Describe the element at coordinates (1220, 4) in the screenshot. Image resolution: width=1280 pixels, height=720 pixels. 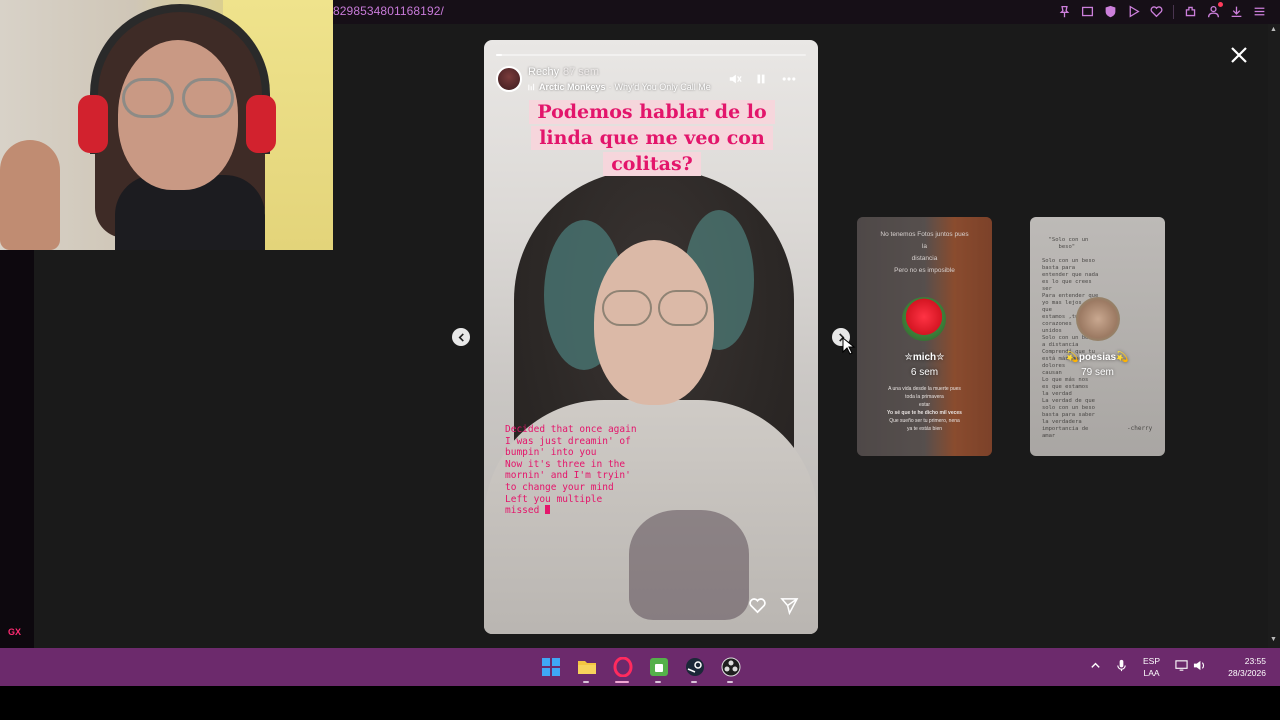
I see `notification-dot` at that location.